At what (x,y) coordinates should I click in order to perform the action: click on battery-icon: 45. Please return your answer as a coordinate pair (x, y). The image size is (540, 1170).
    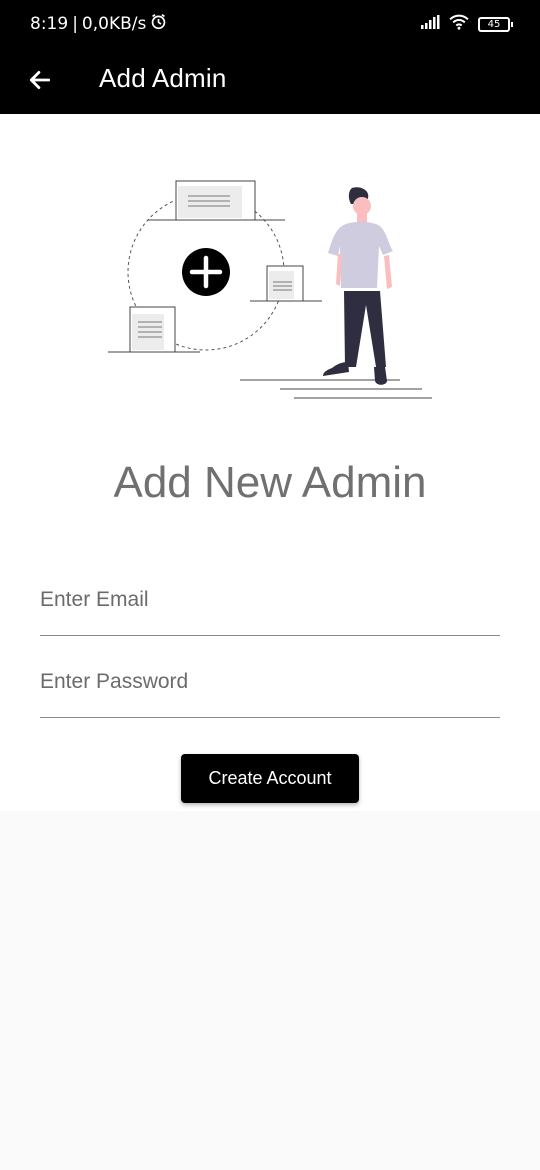
    Looking at the image, I should click on (495, 24).